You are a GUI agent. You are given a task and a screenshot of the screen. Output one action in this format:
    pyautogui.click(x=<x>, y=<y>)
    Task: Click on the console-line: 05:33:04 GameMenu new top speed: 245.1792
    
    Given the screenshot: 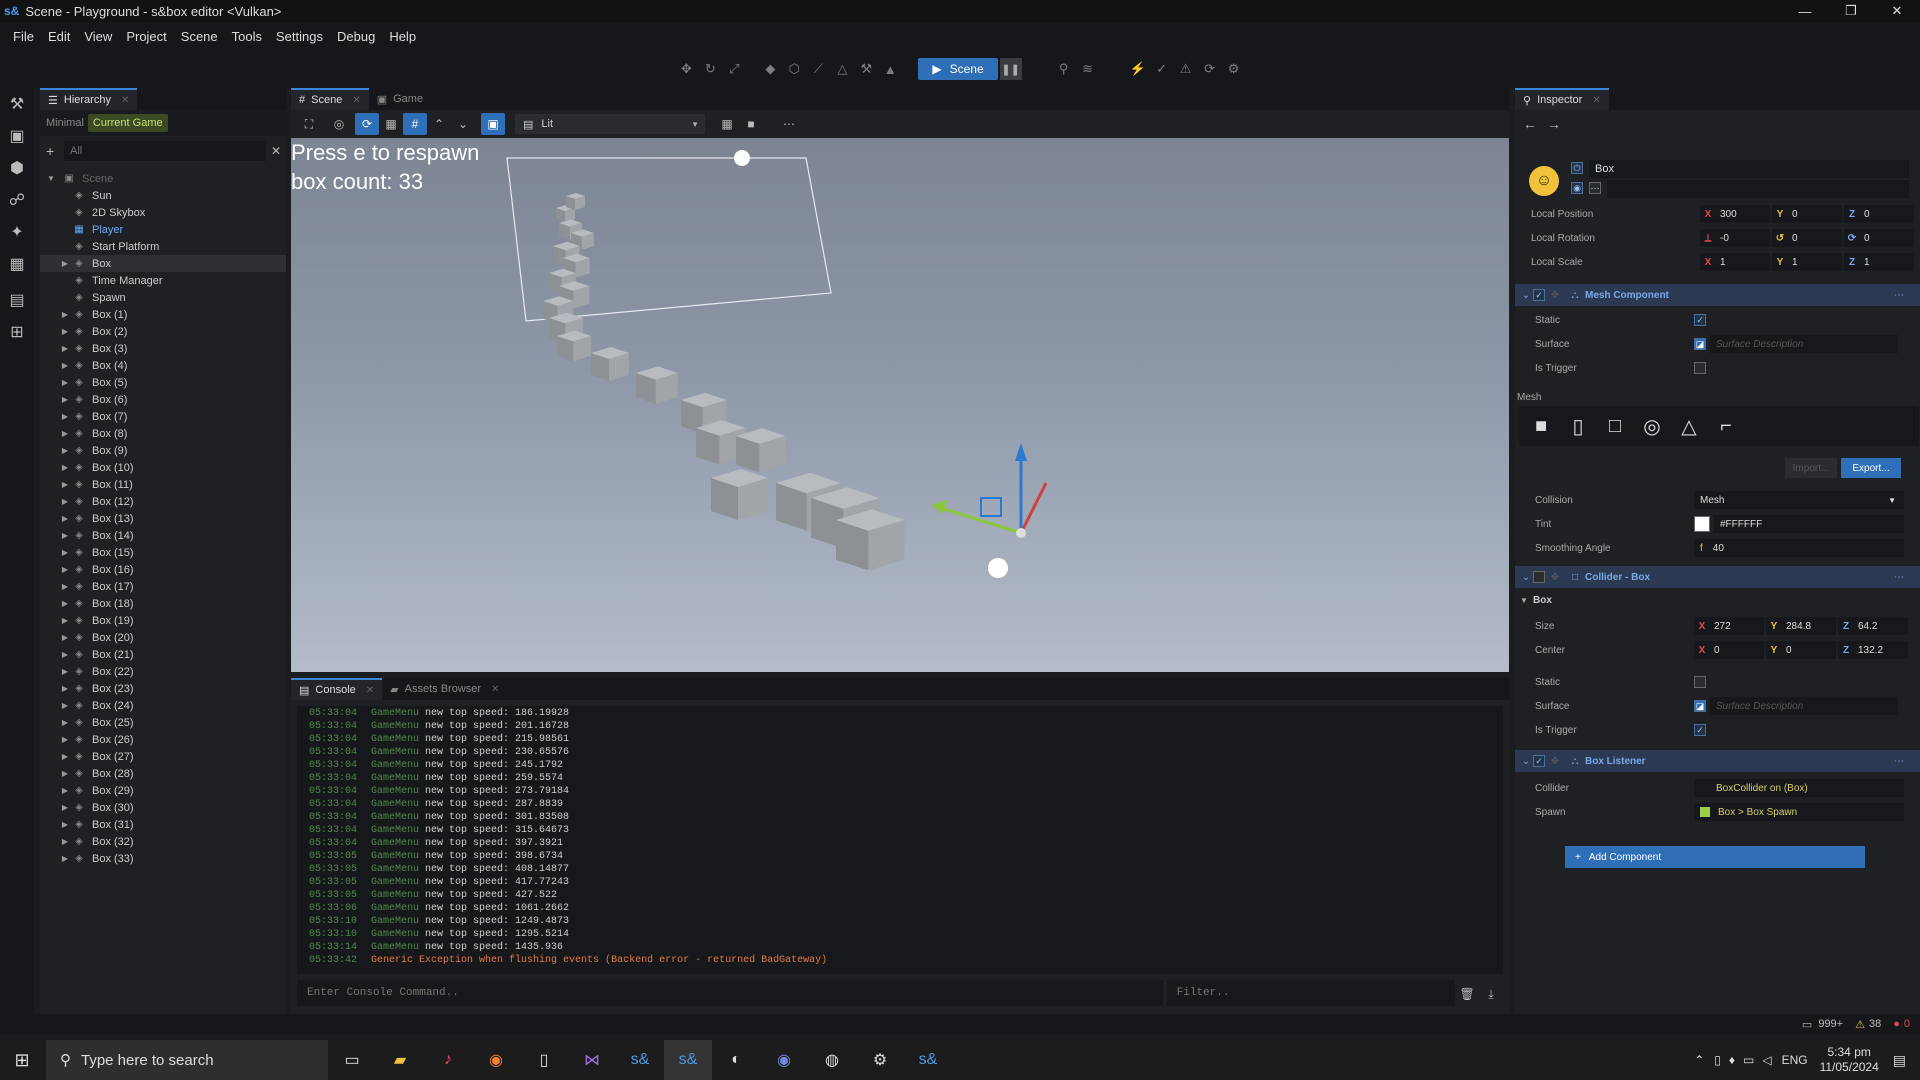 What is the action you would take?
    pyautogui.click(x=906, y=766)
    